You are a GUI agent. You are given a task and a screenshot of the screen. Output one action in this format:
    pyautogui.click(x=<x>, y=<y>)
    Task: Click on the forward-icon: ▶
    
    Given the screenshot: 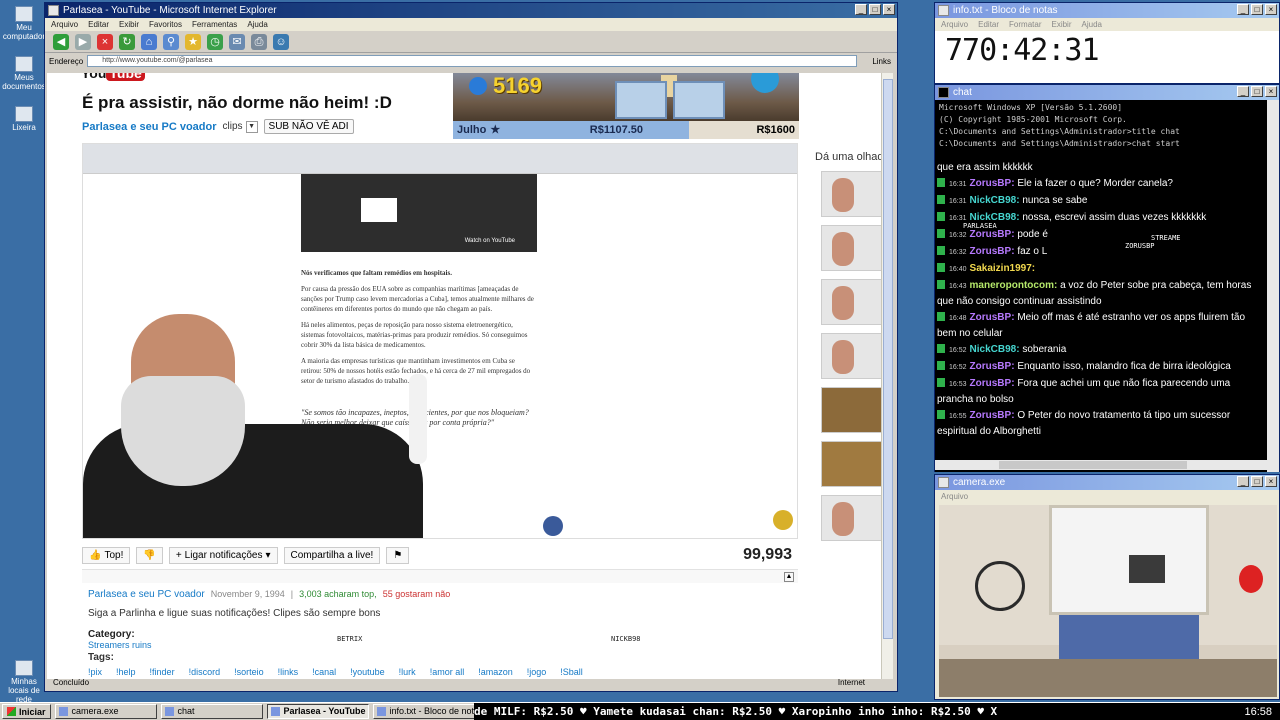 What is the action you would take?
    pyautogui.click(x=83, y=41)
    